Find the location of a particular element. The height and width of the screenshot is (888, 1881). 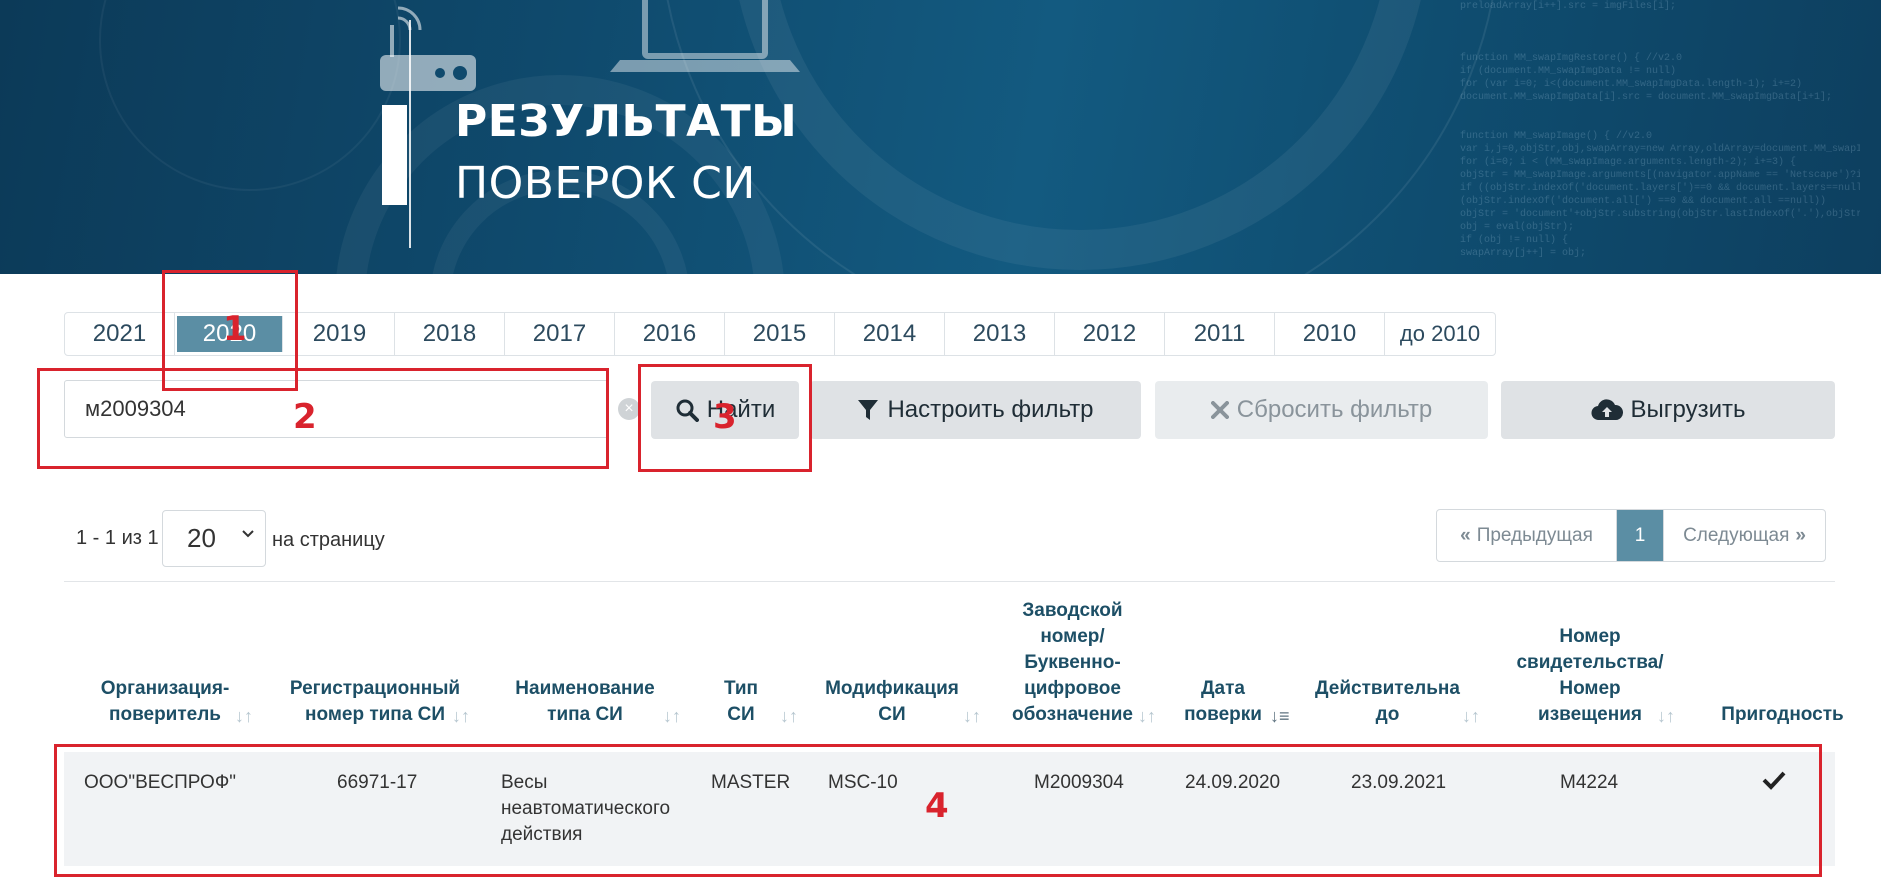

annotation-number-3: 3 is located at coordinates (725, 417).